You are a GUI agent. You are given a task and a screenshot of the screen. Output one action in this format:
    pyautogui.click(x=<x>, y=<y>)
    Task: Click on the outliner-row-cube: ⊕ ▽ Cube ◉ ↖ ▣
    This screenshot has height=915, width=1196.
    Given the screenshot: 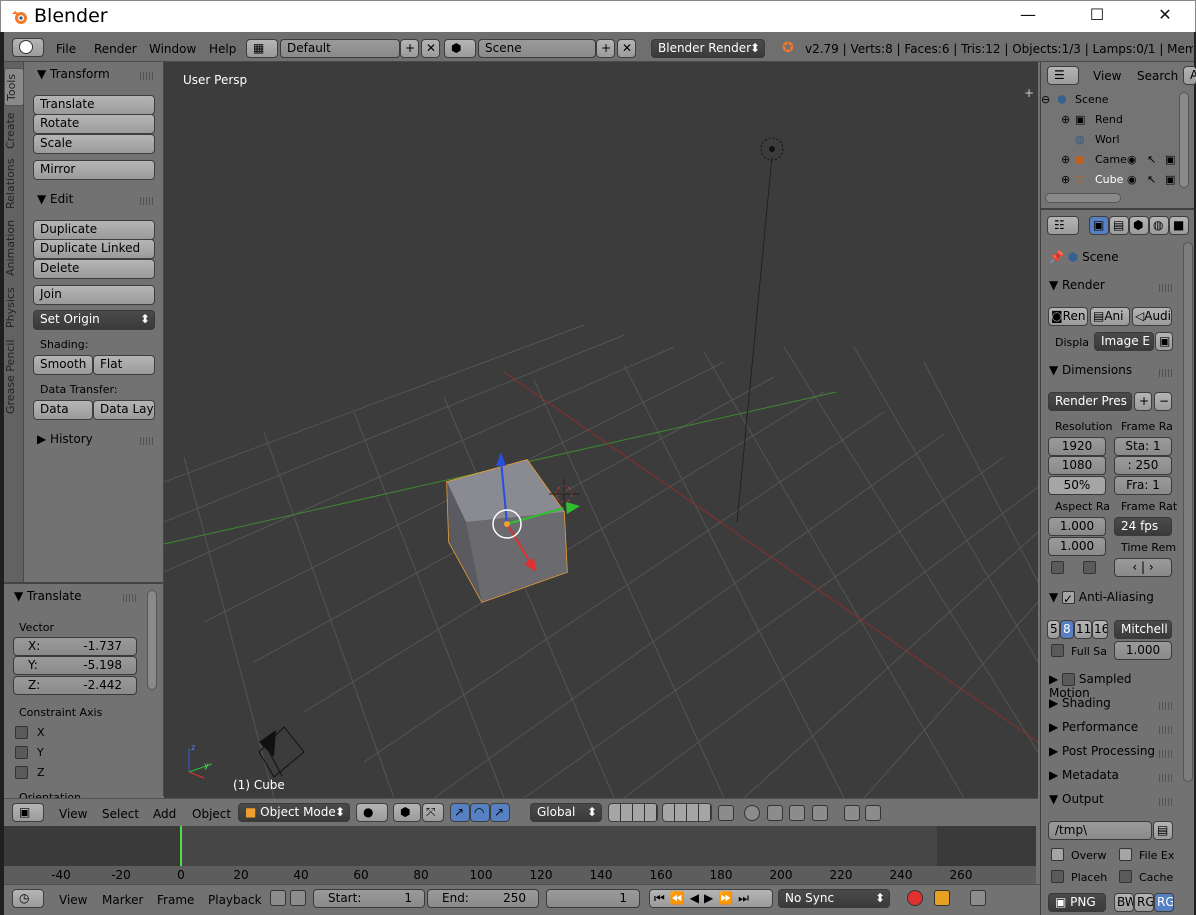 What is the action you would take?
    pyautogui.click(x=1120, y=182)
    